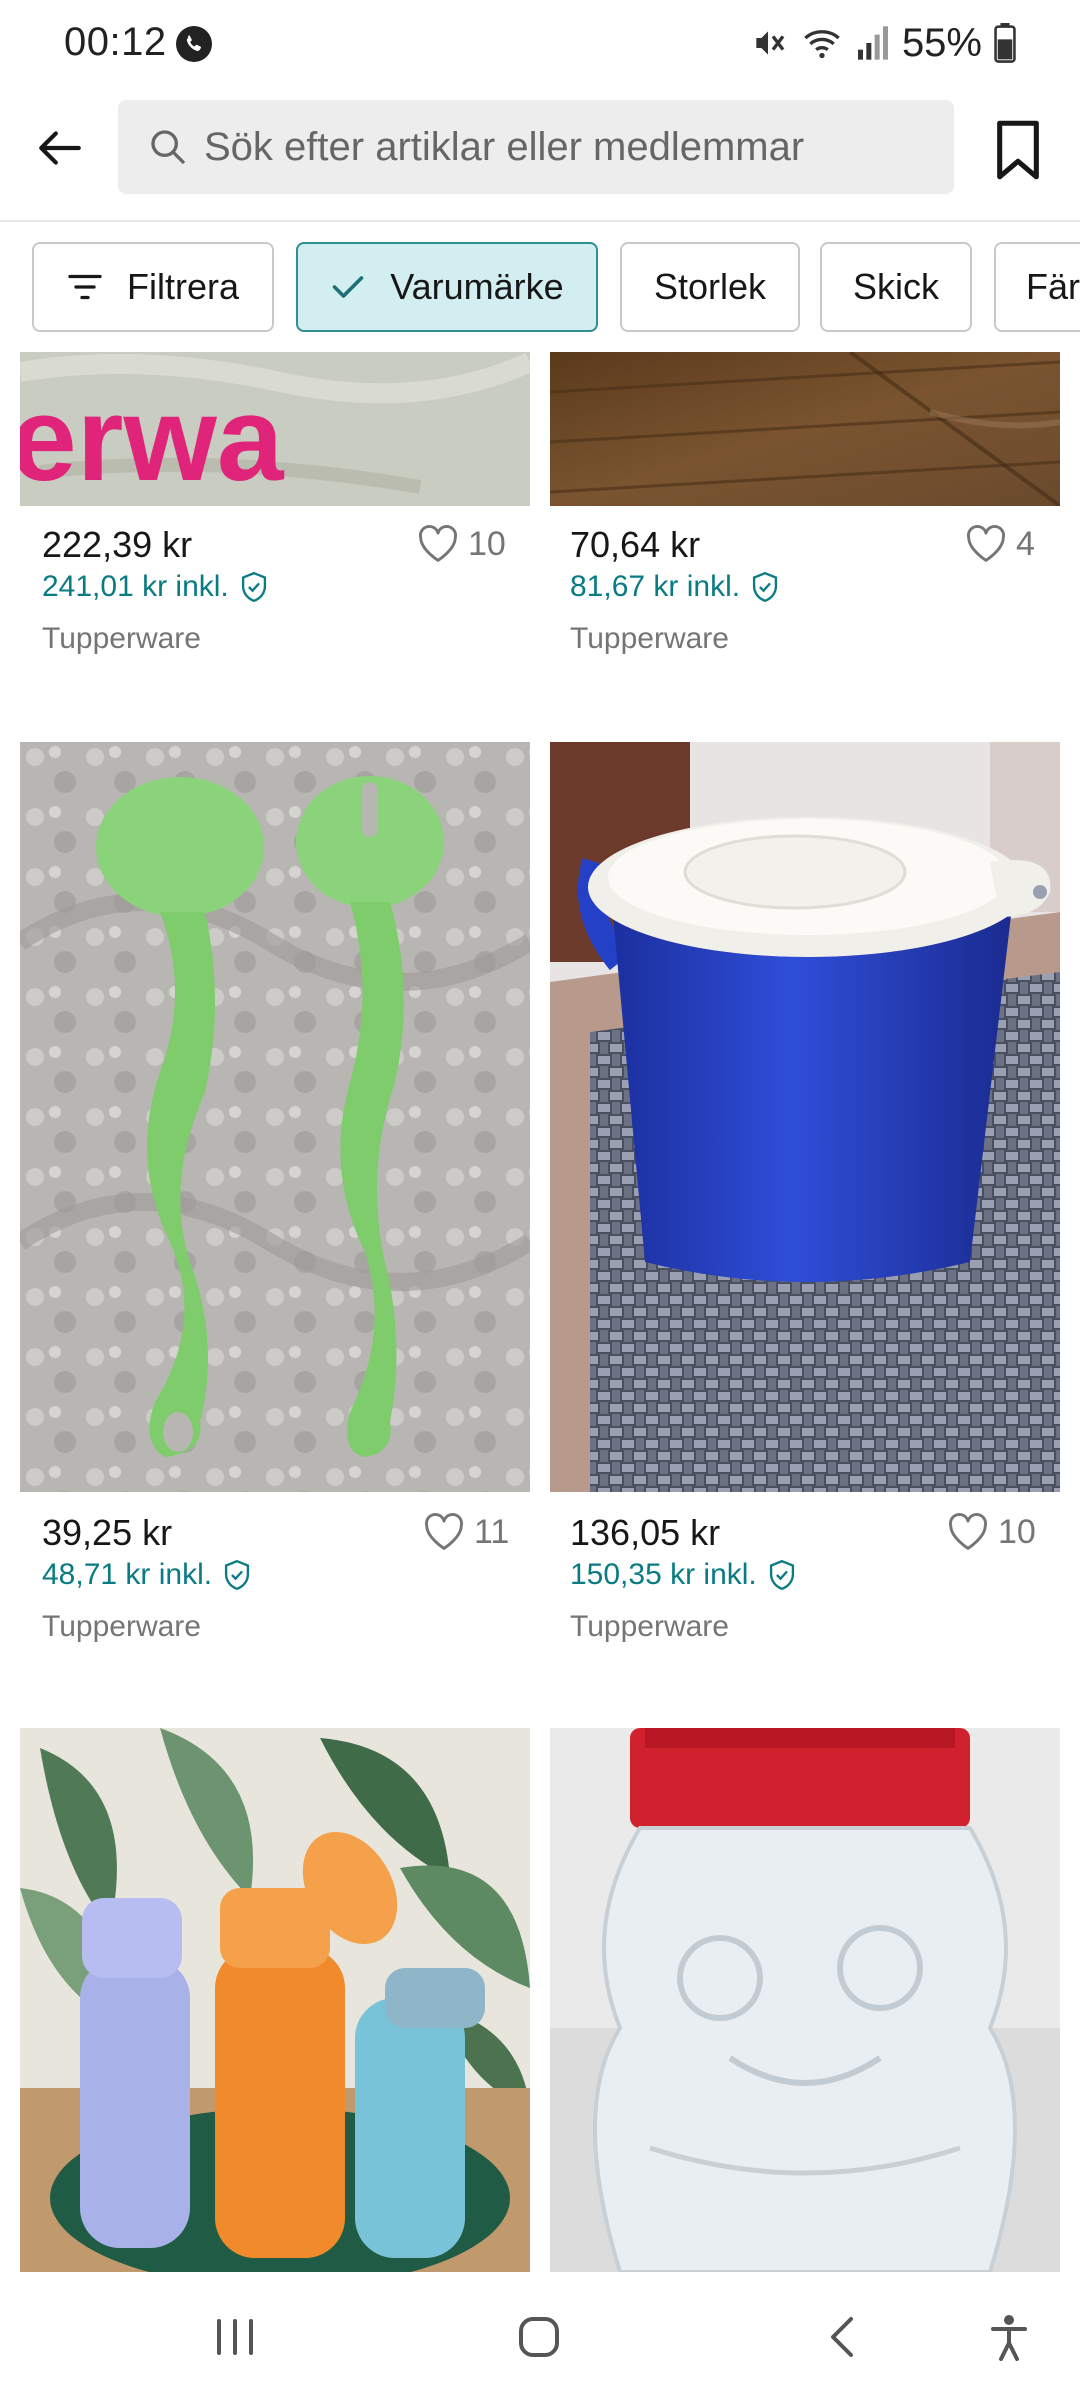 This screenshot has width=1080, height=2400. I want to click on favorite-count: 11, so click(492, 1531).